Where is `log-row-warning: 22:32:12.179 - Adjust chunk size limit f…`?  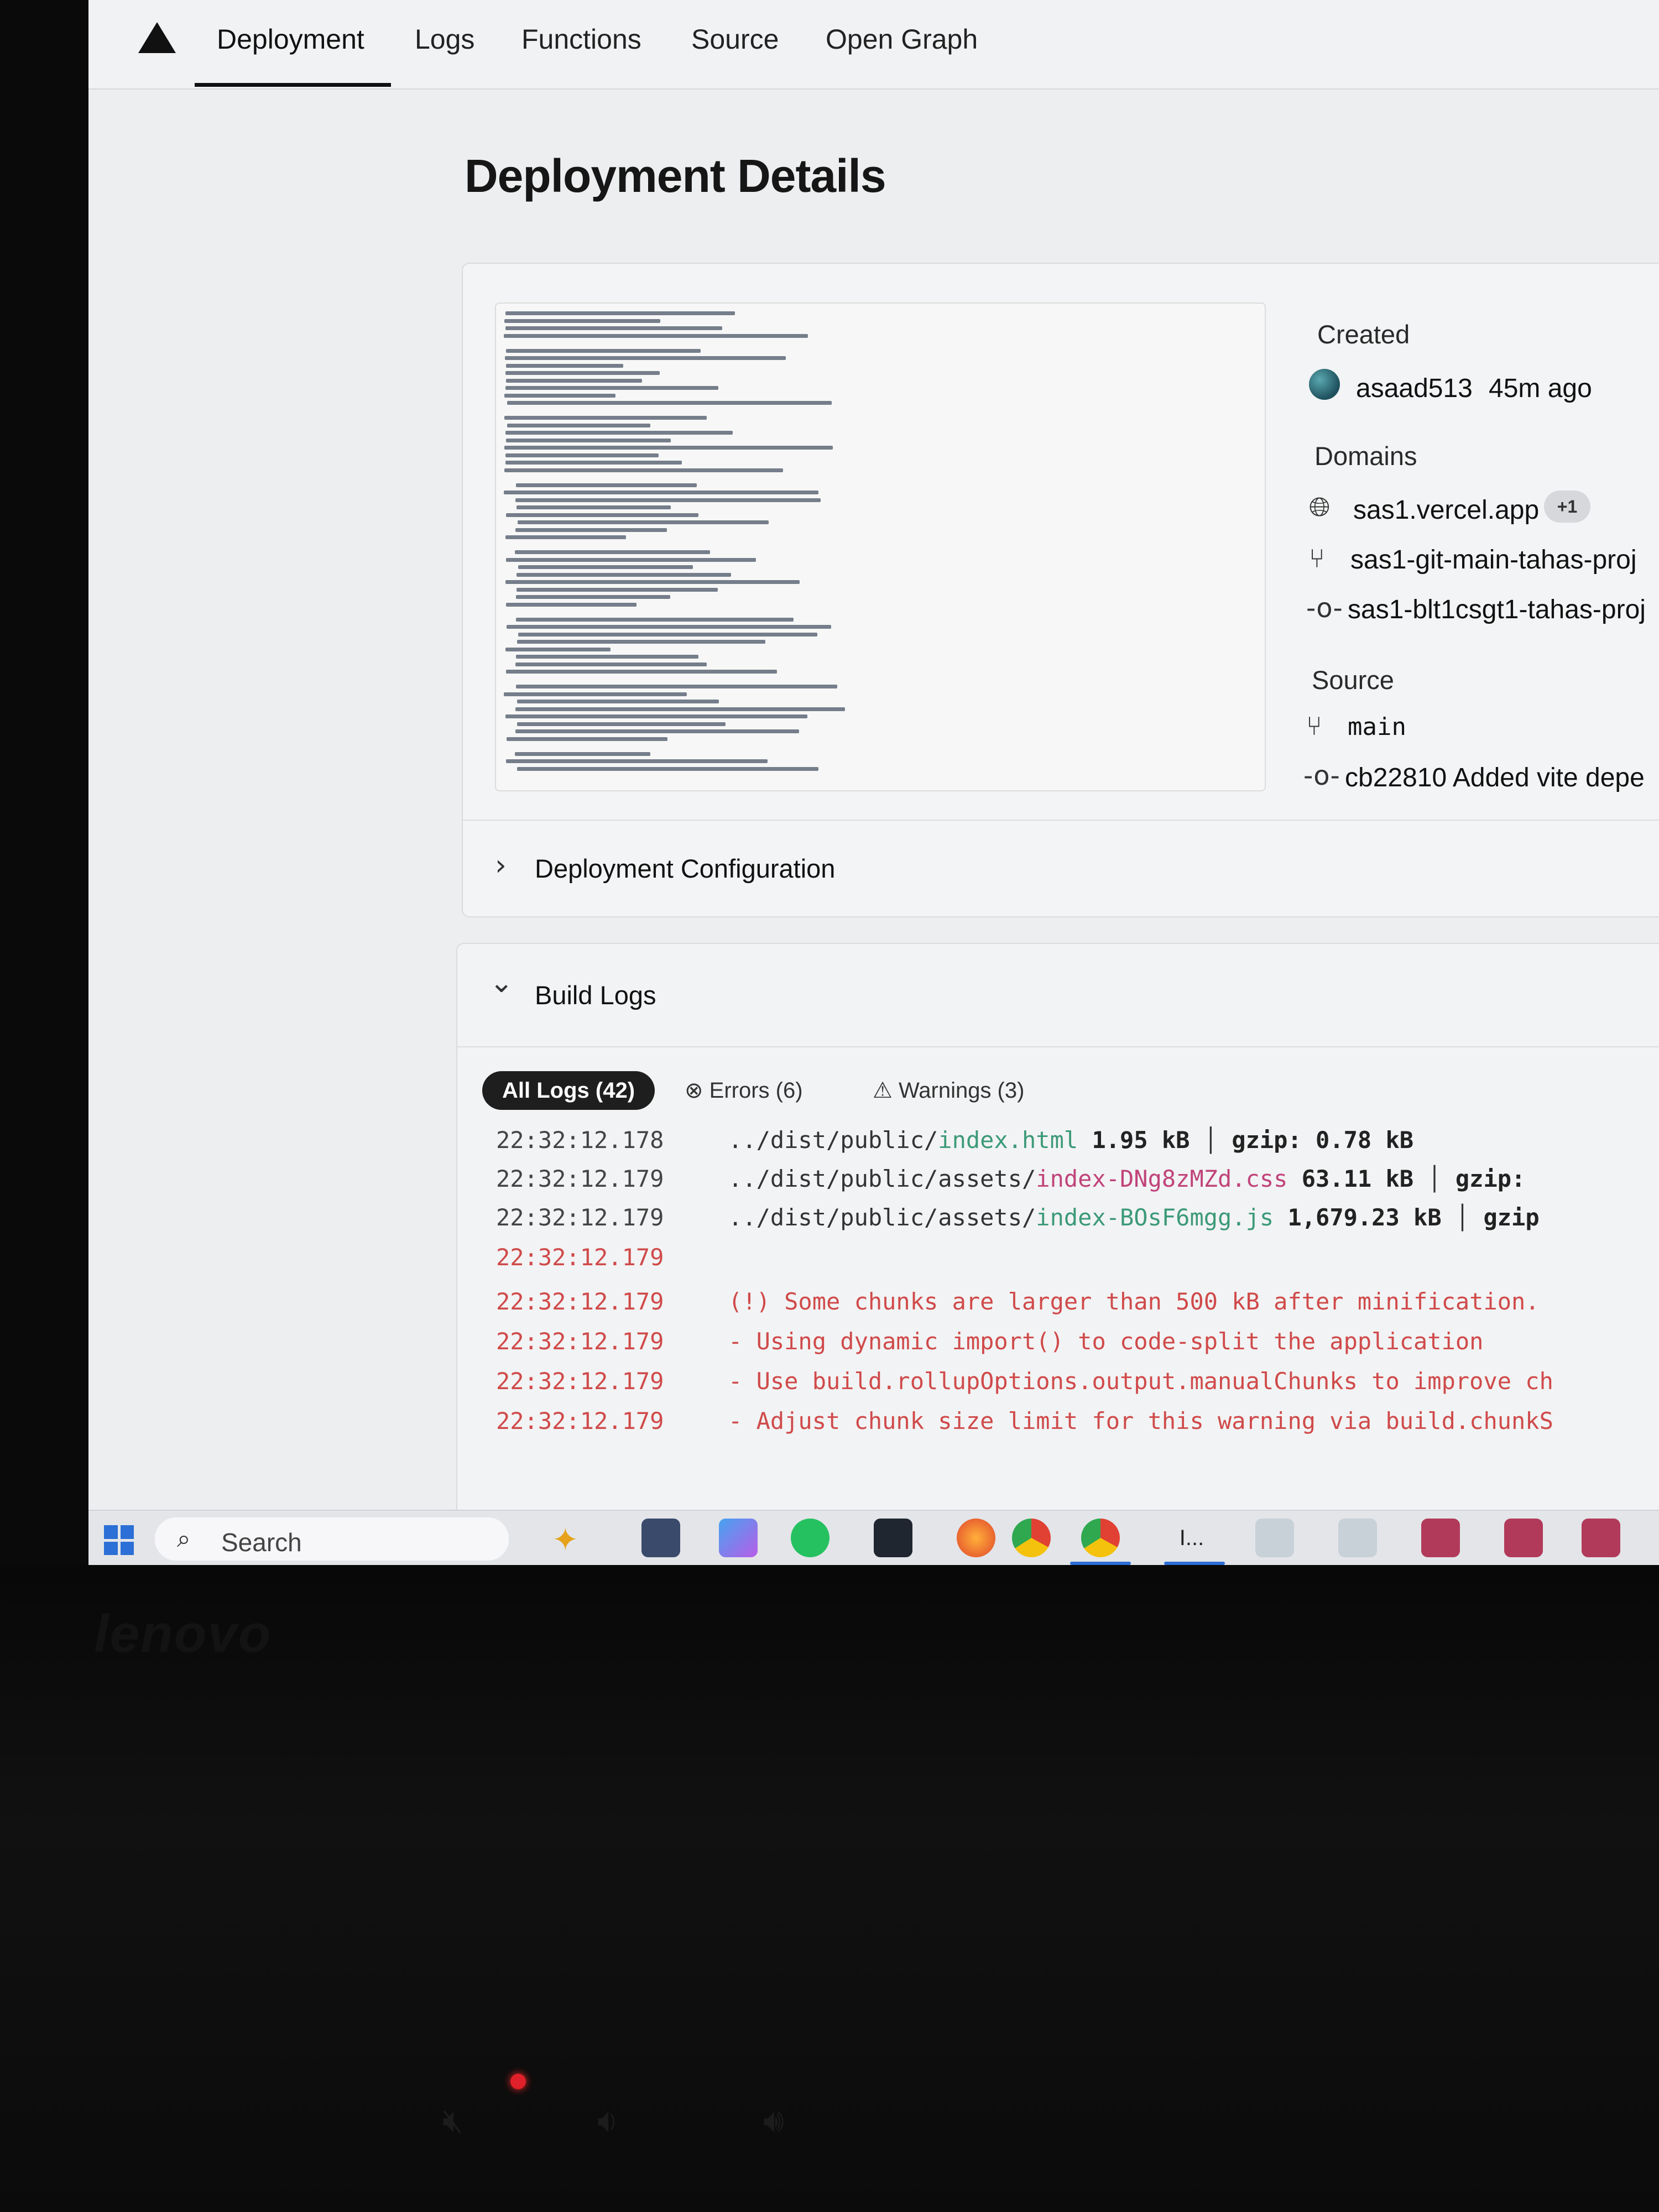
log-row-warning: 22:32:12.179 - Adjust chunk size limit f… is located at coordinates (1078, 1426).